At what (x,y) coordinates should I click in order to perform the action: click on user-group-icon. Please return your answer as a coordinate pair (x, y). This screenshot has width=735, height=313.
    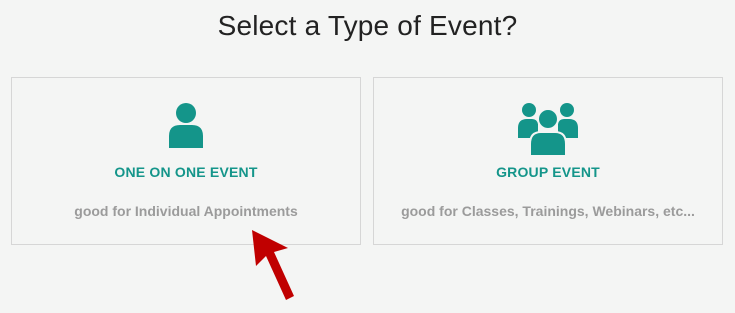
    Looking at the image, I should click on (548, 129).